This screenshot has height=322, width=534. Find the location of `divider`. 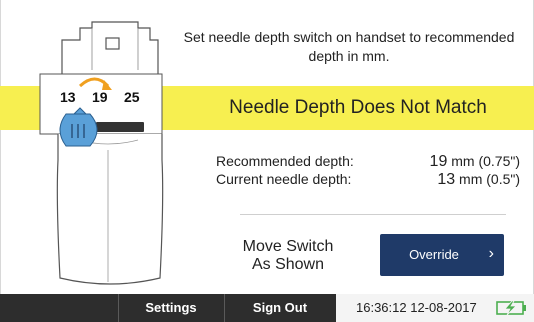

divider is located at coordinates (373, 214).